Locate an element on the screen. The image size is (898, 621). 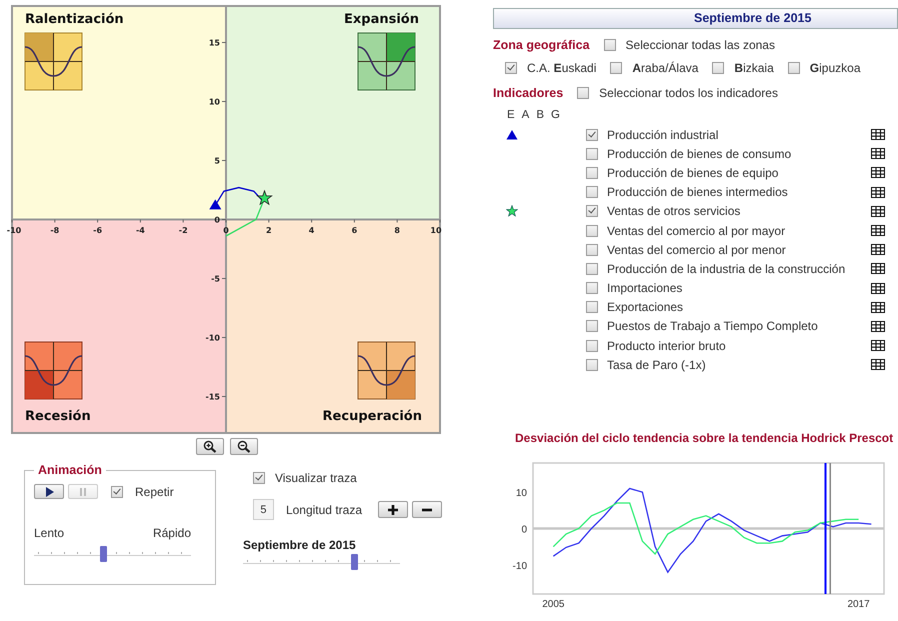
checkbox-label: C.A. Euskadi is located at coordinates (561, 68).